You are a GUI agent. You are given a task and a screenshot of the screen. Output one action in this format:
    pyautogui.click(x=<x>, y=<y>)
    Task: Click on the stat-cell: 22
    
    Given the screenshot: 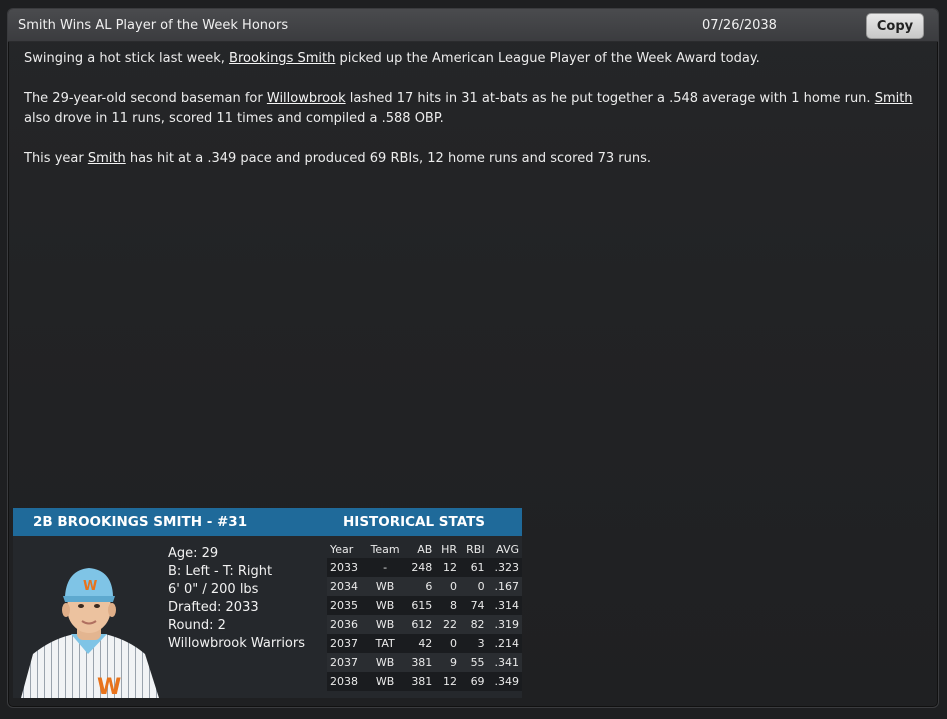 What is the action you would take?
    pyautogui.click(x=450, y=624)
    